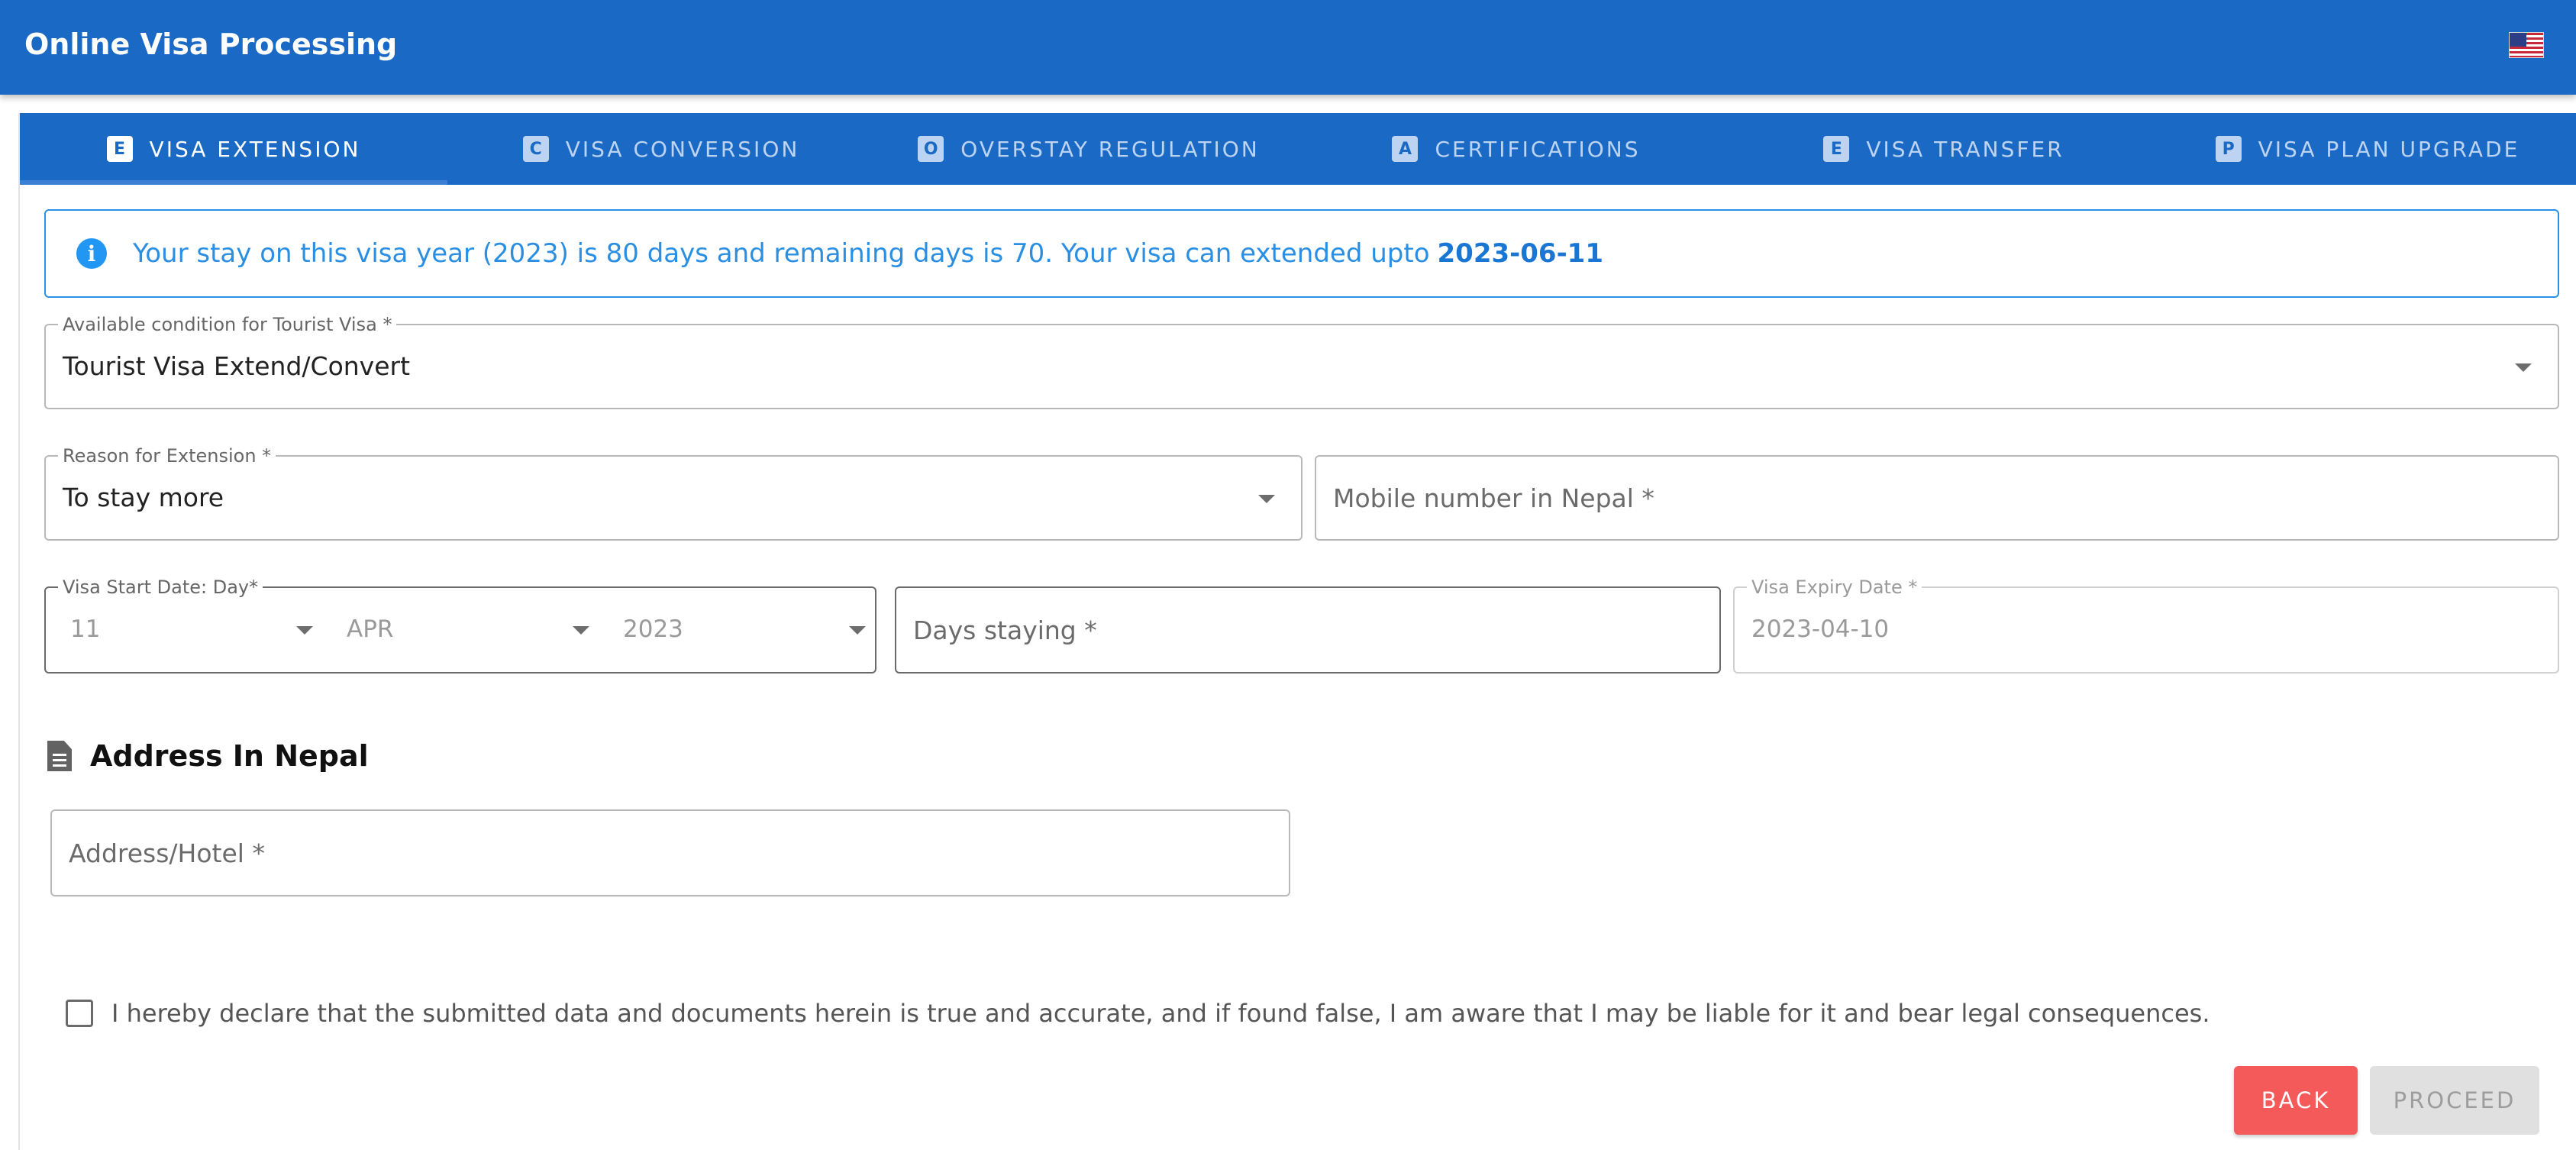  What do you see at coordinates (79, 1013) in the screenshot?
I see `declaration-checkbox` at bounding box center [79, 1013].